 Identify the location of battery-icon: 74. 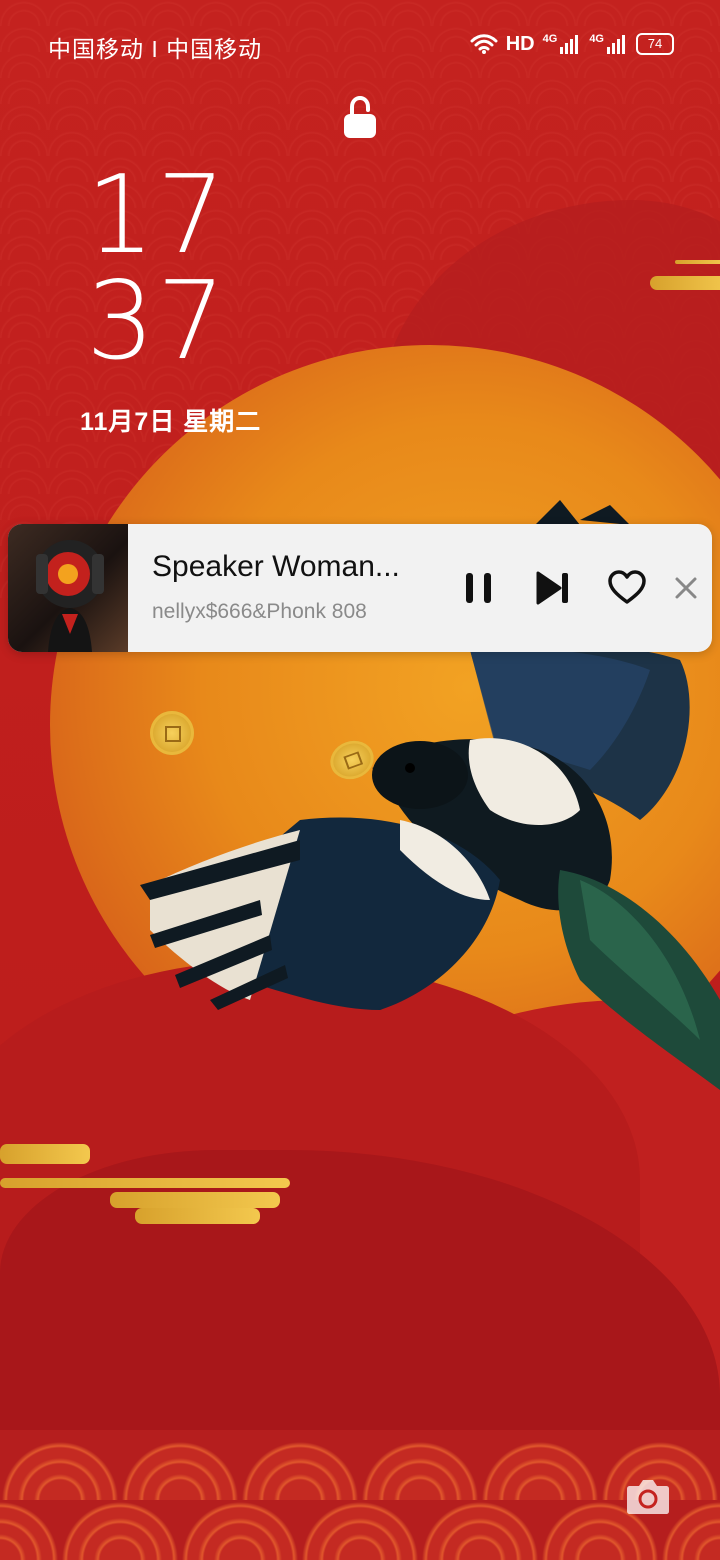
(655, 44).